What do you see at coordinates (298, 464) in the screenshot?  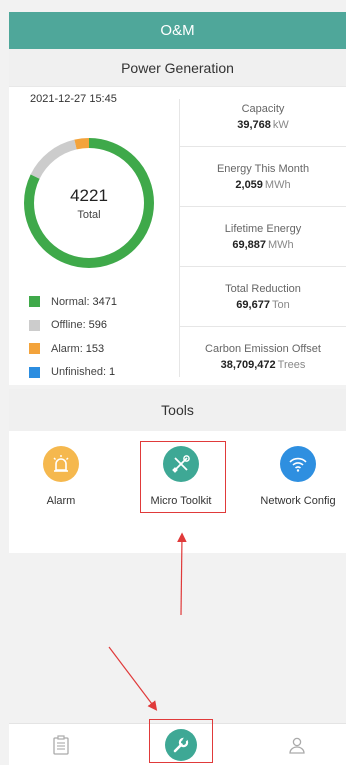 I see `wifi-icon` at bounding box center [298, 464].